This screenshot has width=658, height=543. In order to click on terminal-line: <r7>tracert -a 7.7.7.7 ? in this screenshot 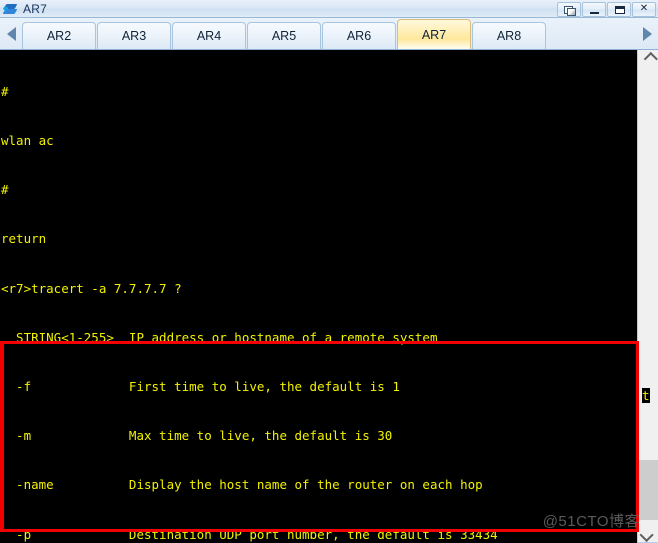, I will do `click(91, 288)`.